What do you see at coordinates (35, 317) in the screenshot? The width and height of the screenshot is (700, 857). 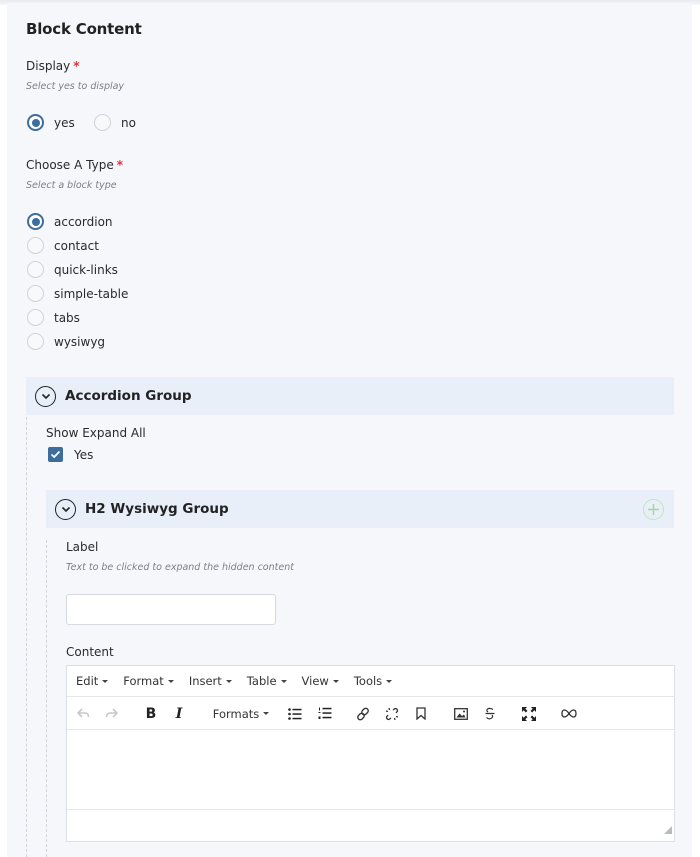 I see `radio-tabs` at bounding box center [35, 317].